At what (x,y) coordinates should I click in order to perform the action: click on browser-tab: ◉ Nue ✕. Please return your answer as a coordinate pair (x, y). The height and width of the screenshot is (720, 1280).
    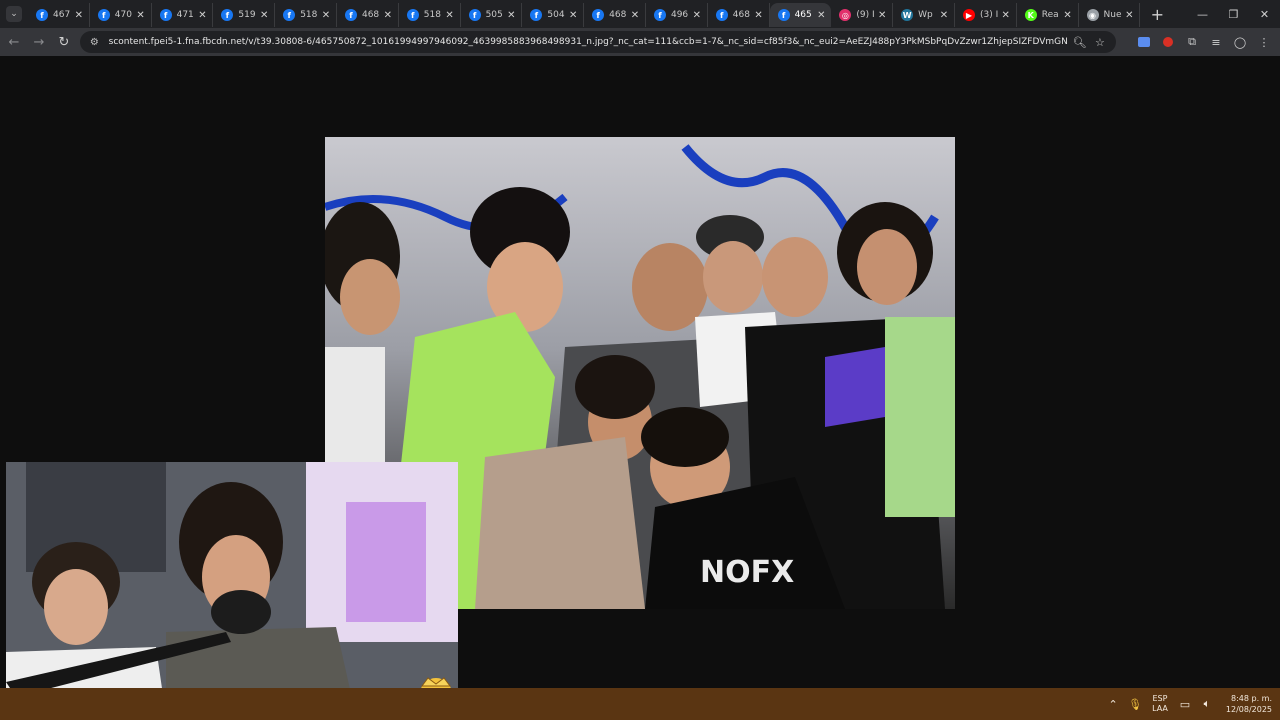
    Looking at the image, I should click on (1110, 15).